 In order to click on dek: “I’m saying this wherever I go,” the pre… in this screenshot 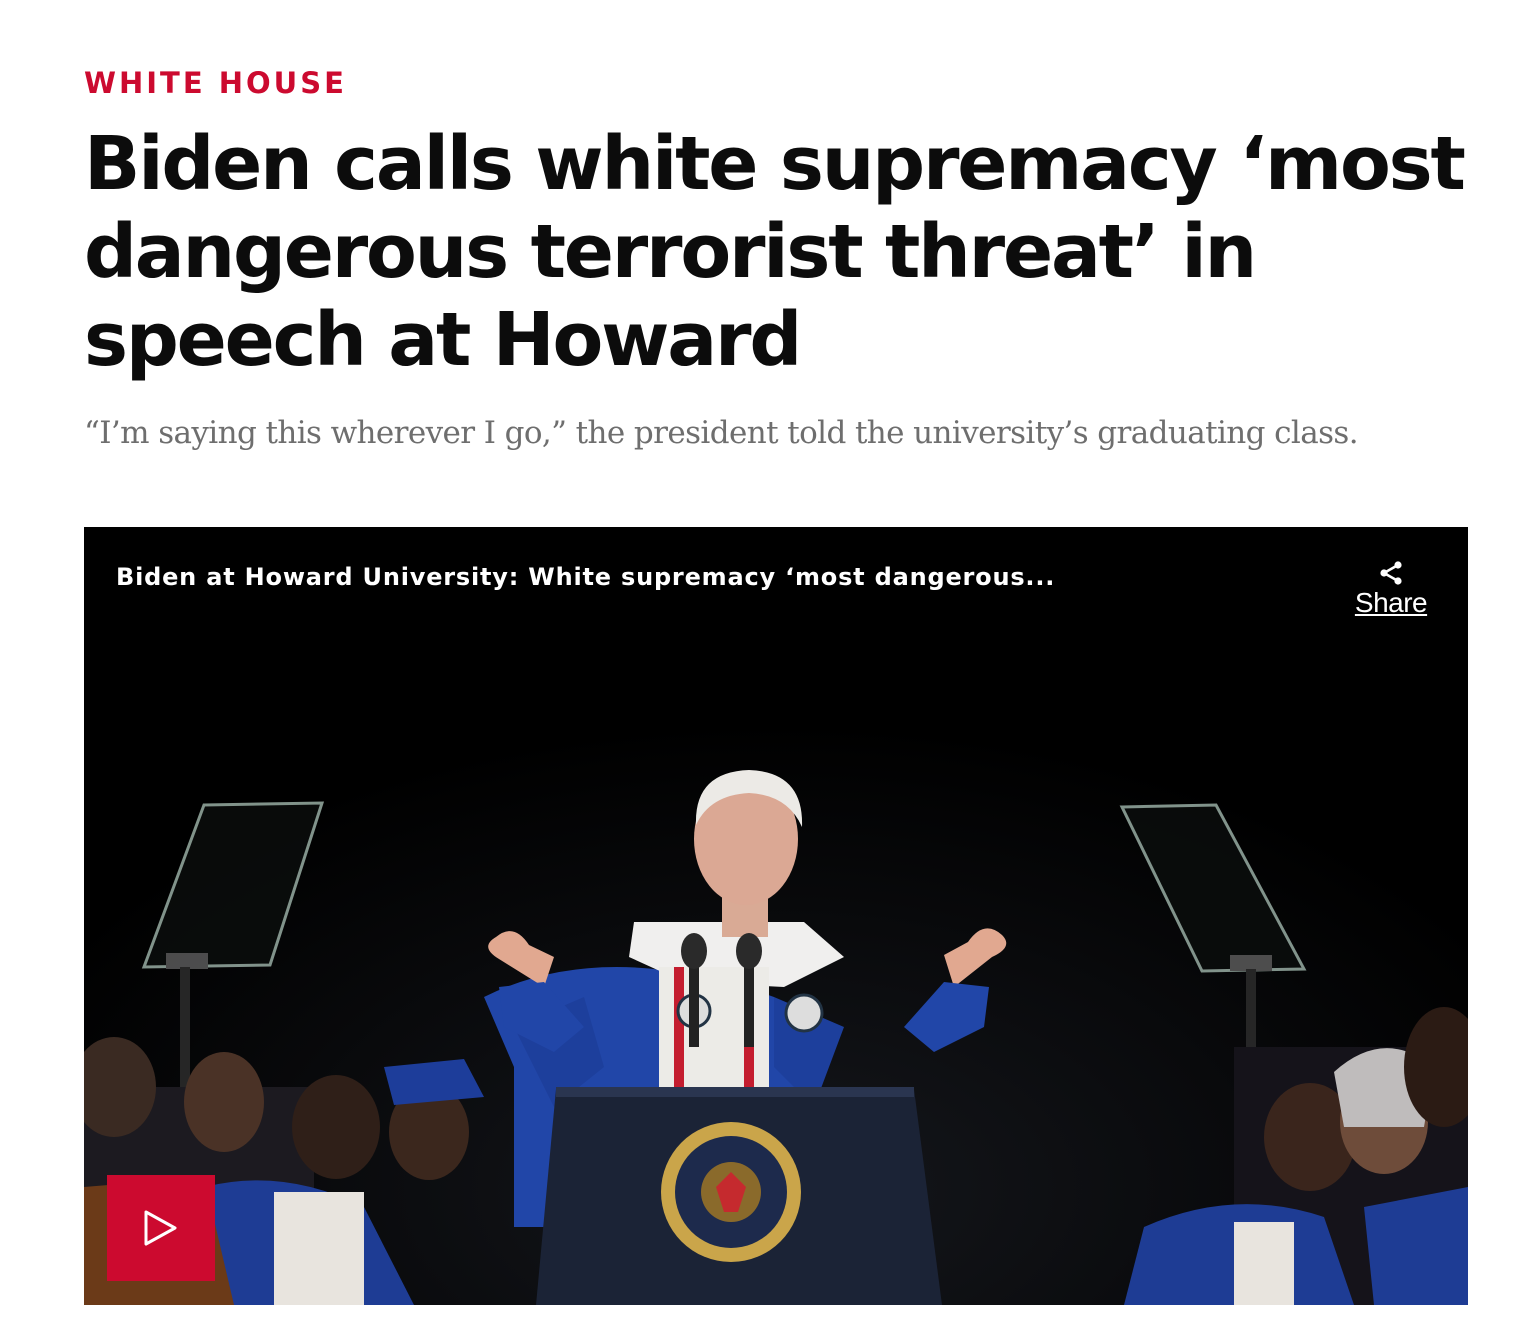, I will do `click(721, 433)`.